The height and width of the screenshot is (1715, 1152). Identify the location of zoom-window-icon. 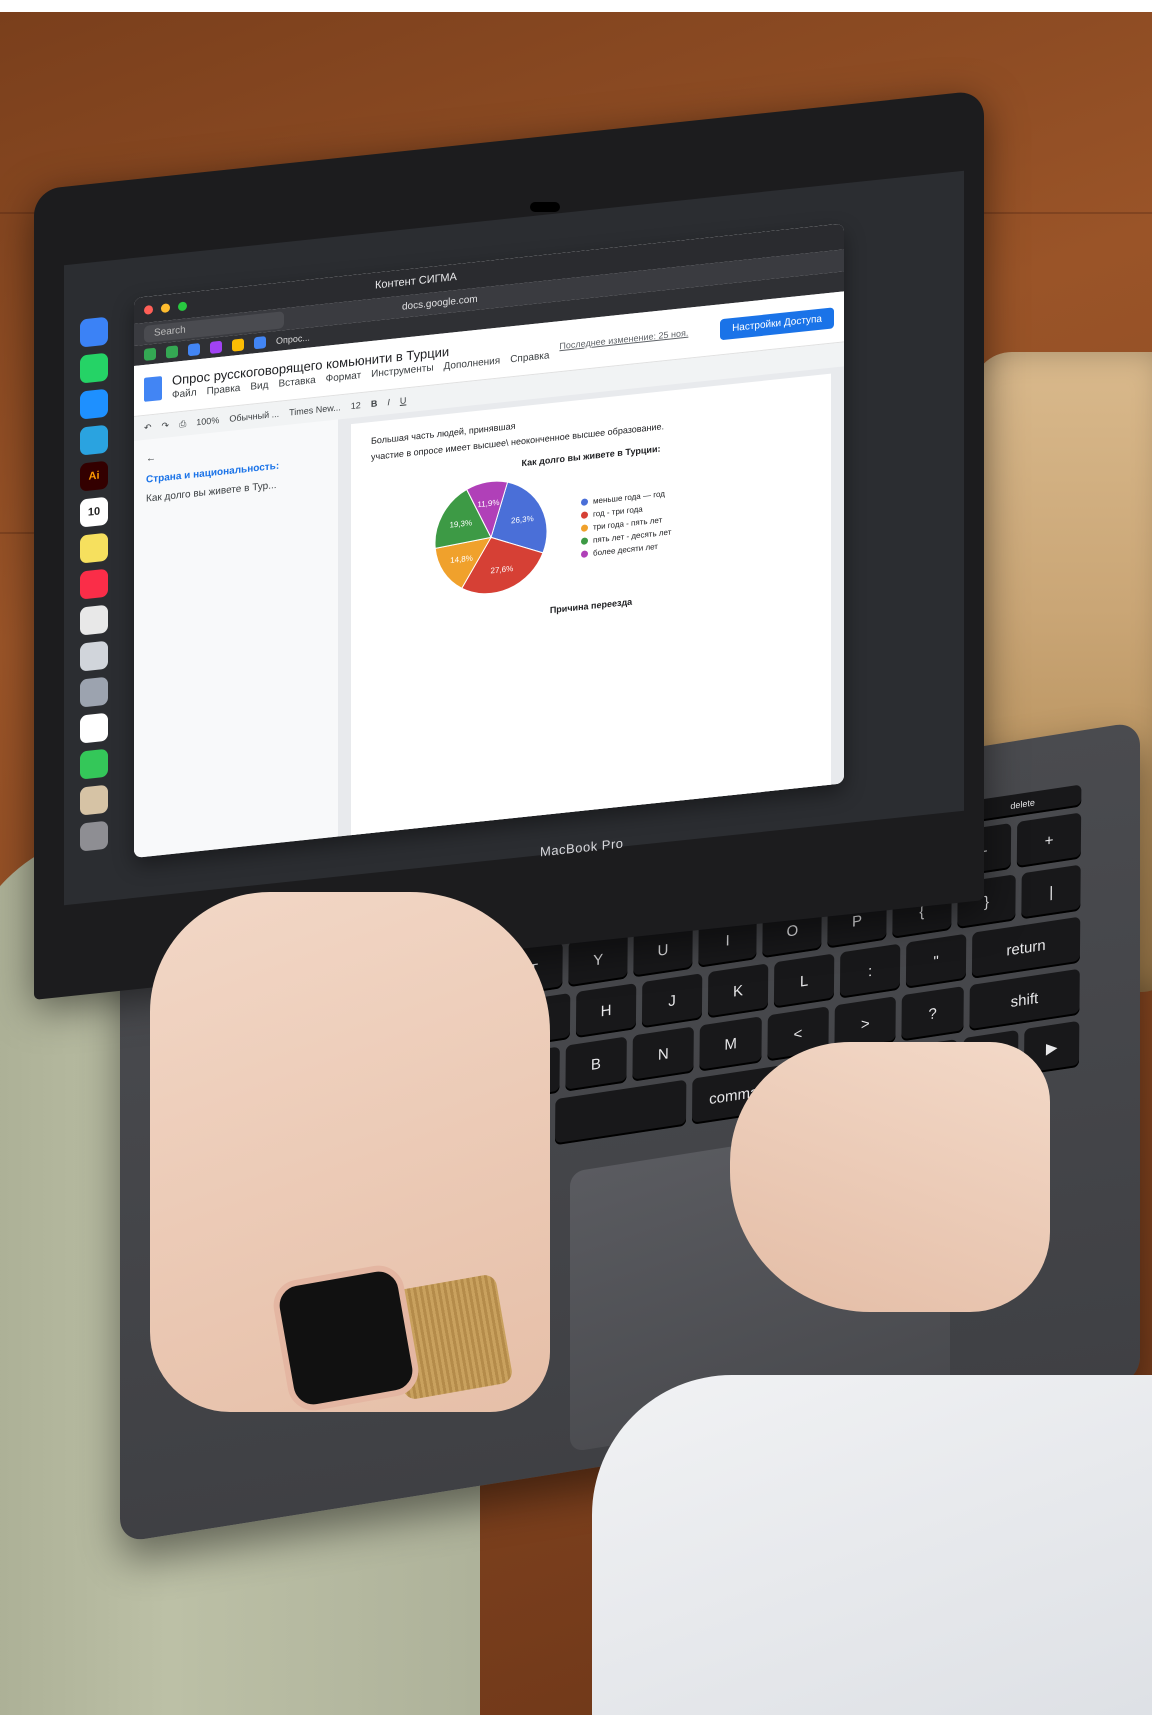
(182, 305).